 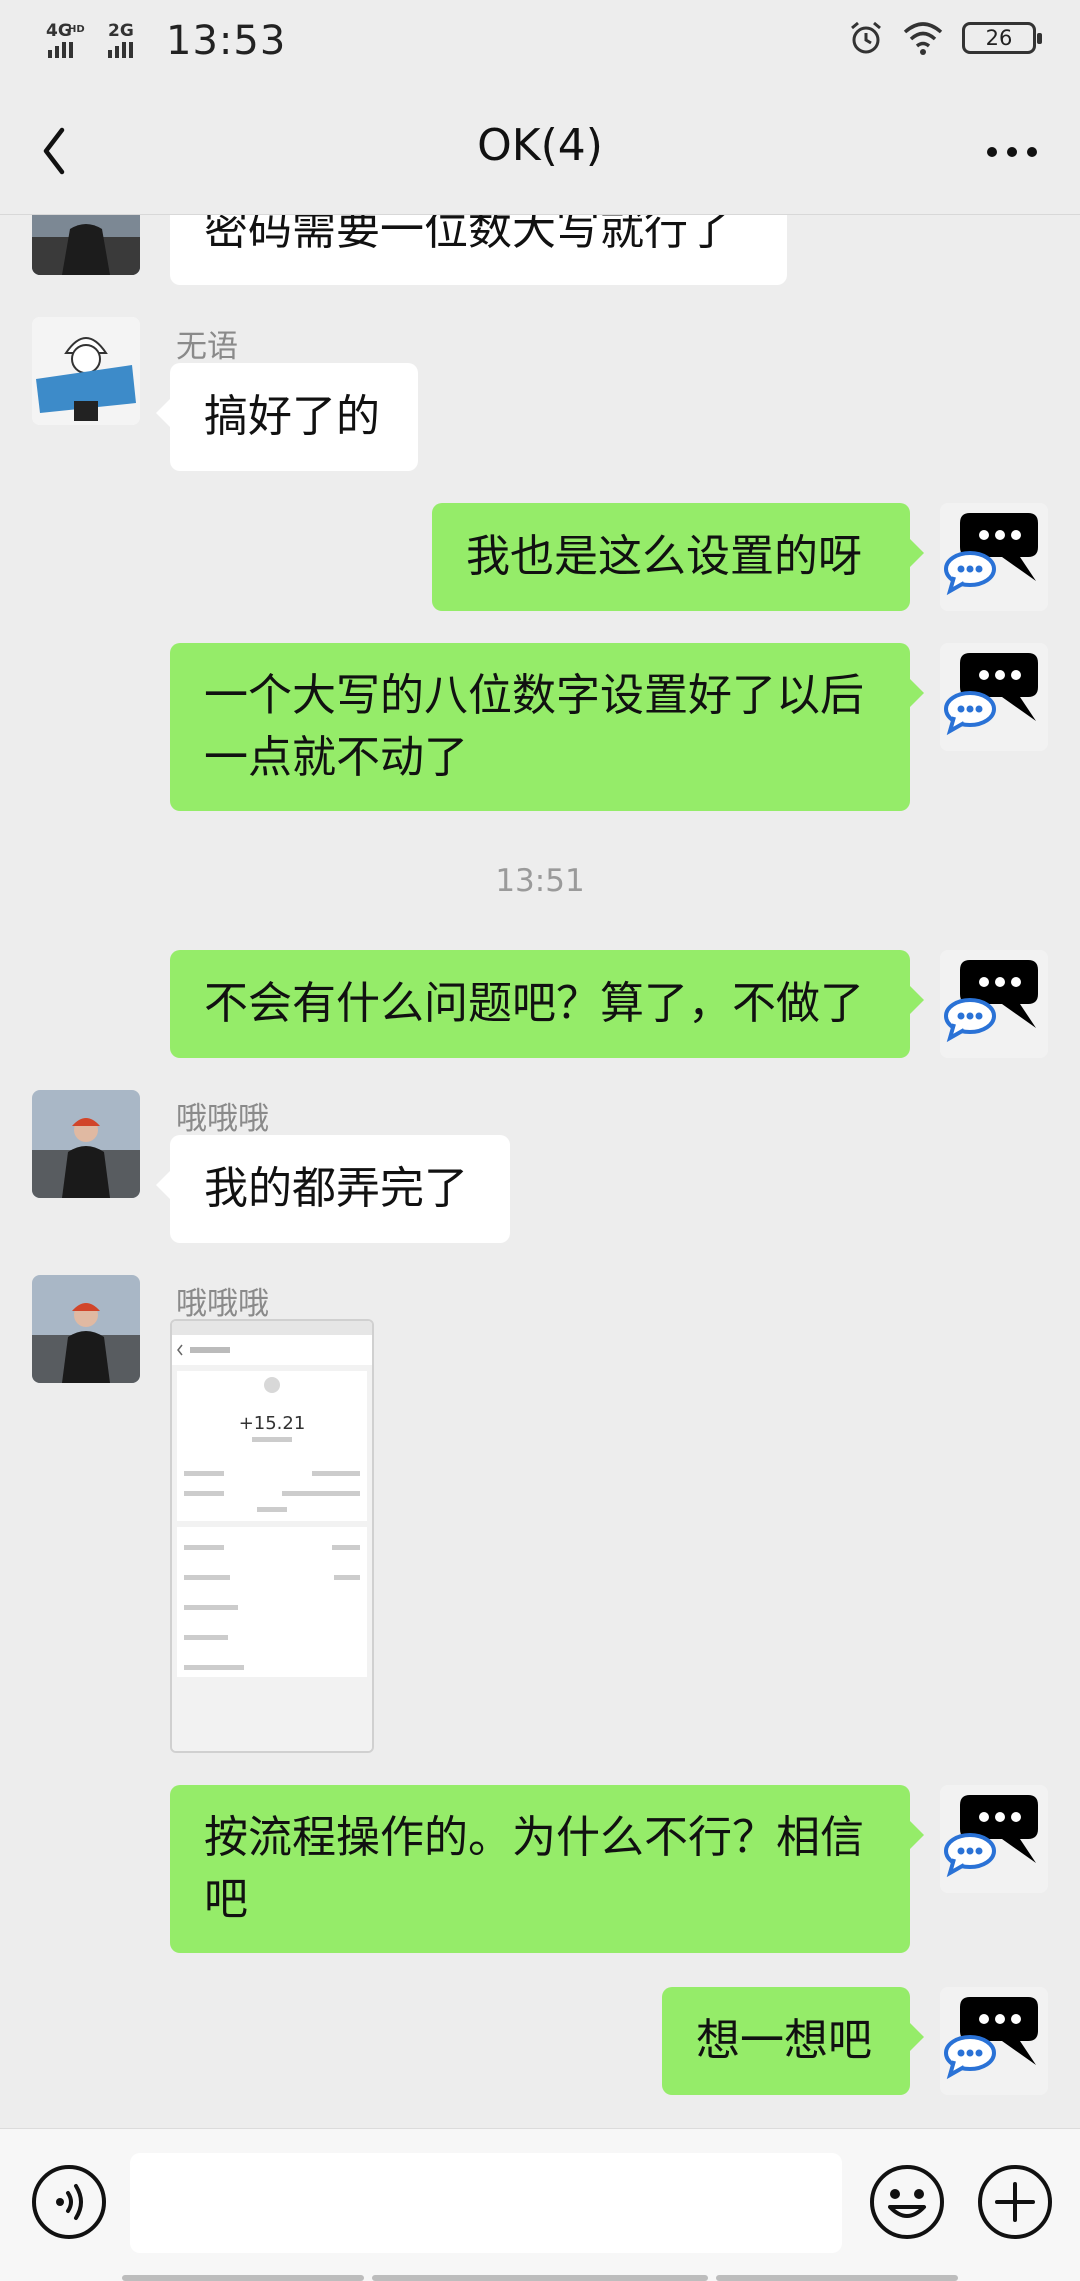 I want to click on message-bubble-self: 不会有什么问题吧？算了，不做了, so click(x=547, y=1004).